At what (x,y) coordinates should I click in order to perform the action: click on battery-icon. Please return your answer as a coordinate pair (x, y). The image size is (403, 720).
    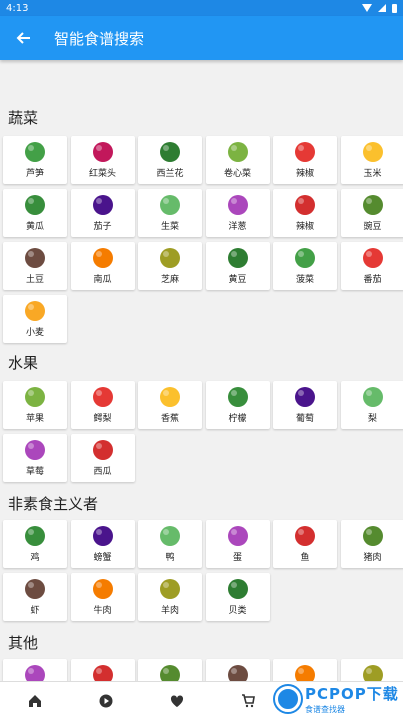
    Looking at the image, I should click on (394, 8).